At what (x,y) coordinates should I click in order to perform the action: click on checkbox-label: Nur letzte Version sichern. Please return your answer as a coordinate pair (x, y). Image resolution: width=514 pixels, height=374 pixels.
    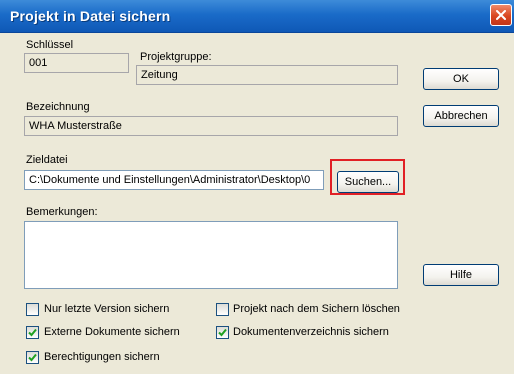
    Looking at the image, I should click on (107, 309).